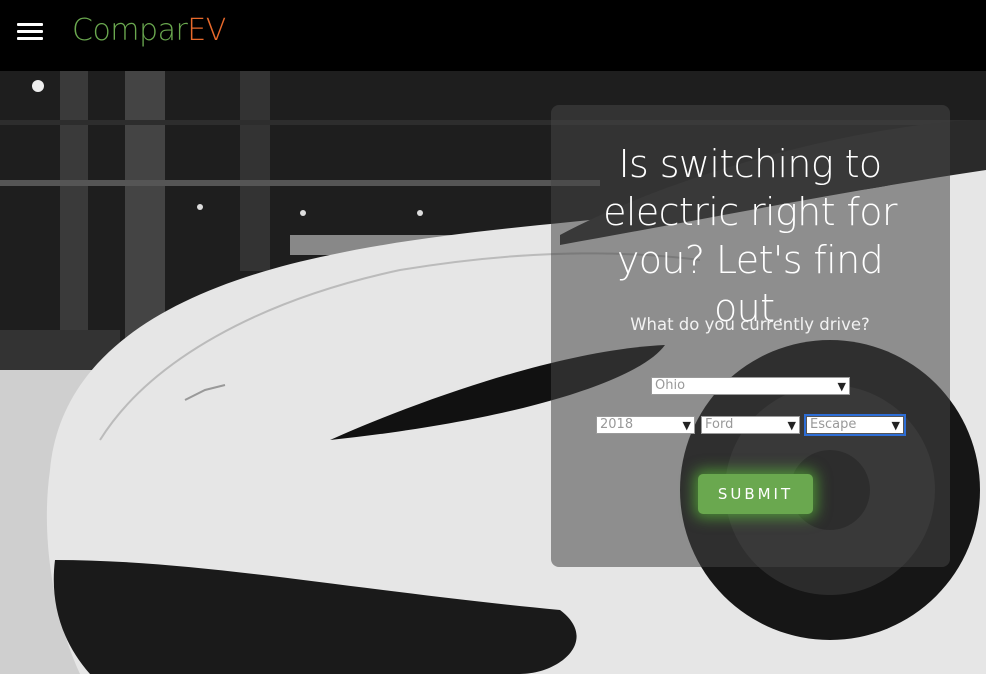 This screenshot has width=986, height=674. I want to click on brand-name-part2: EV, so click(206, 30).